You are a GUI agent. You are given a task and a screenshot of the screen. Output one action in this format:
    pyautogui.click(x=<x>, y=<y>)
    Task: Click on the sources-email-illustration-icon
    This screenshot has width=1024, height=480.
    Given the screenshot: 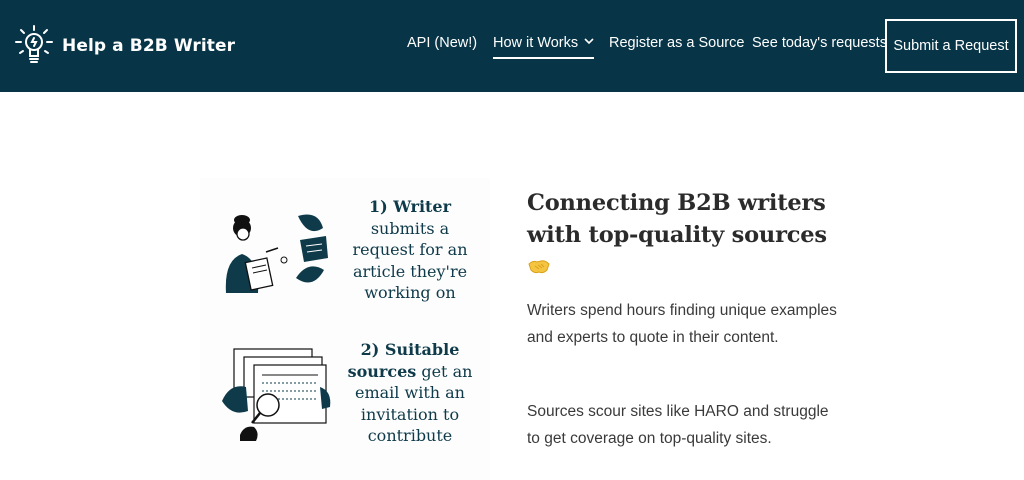 What is the action you would take?
    pyautogui.click(x=276, y=394)
    